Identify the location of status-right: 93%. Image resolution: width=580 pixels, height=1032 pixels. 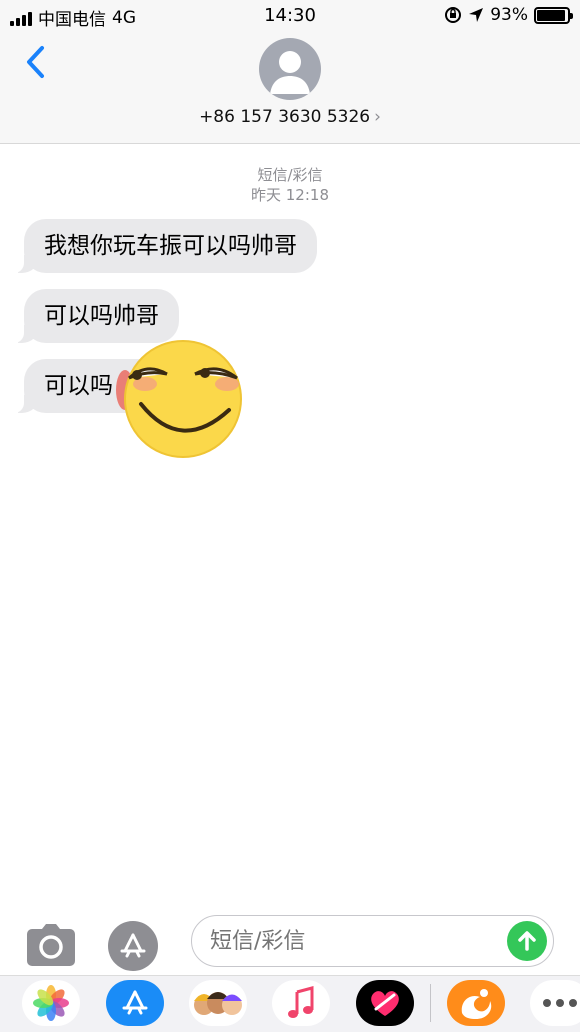
(508, 15).